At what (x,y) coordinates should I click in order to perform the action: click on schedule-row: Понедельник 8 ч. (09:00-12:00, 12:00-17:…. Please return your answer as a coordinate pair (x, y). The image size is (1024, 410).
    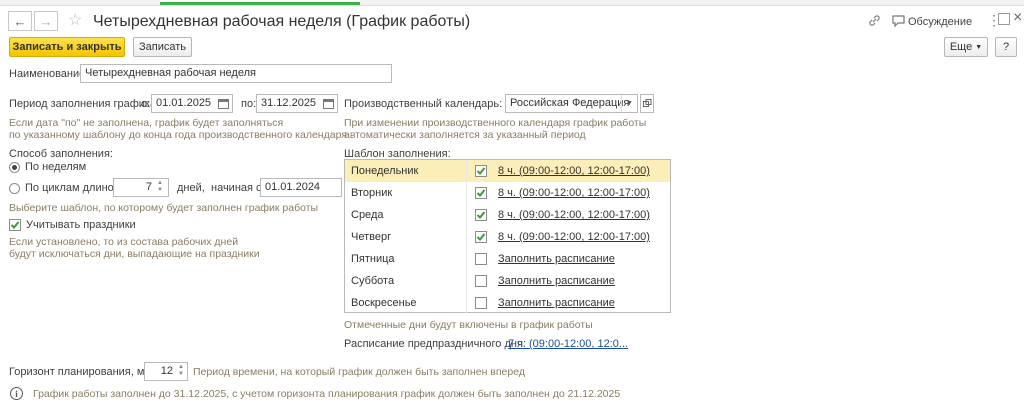
    Looking at the image, I should click on (507, 171).